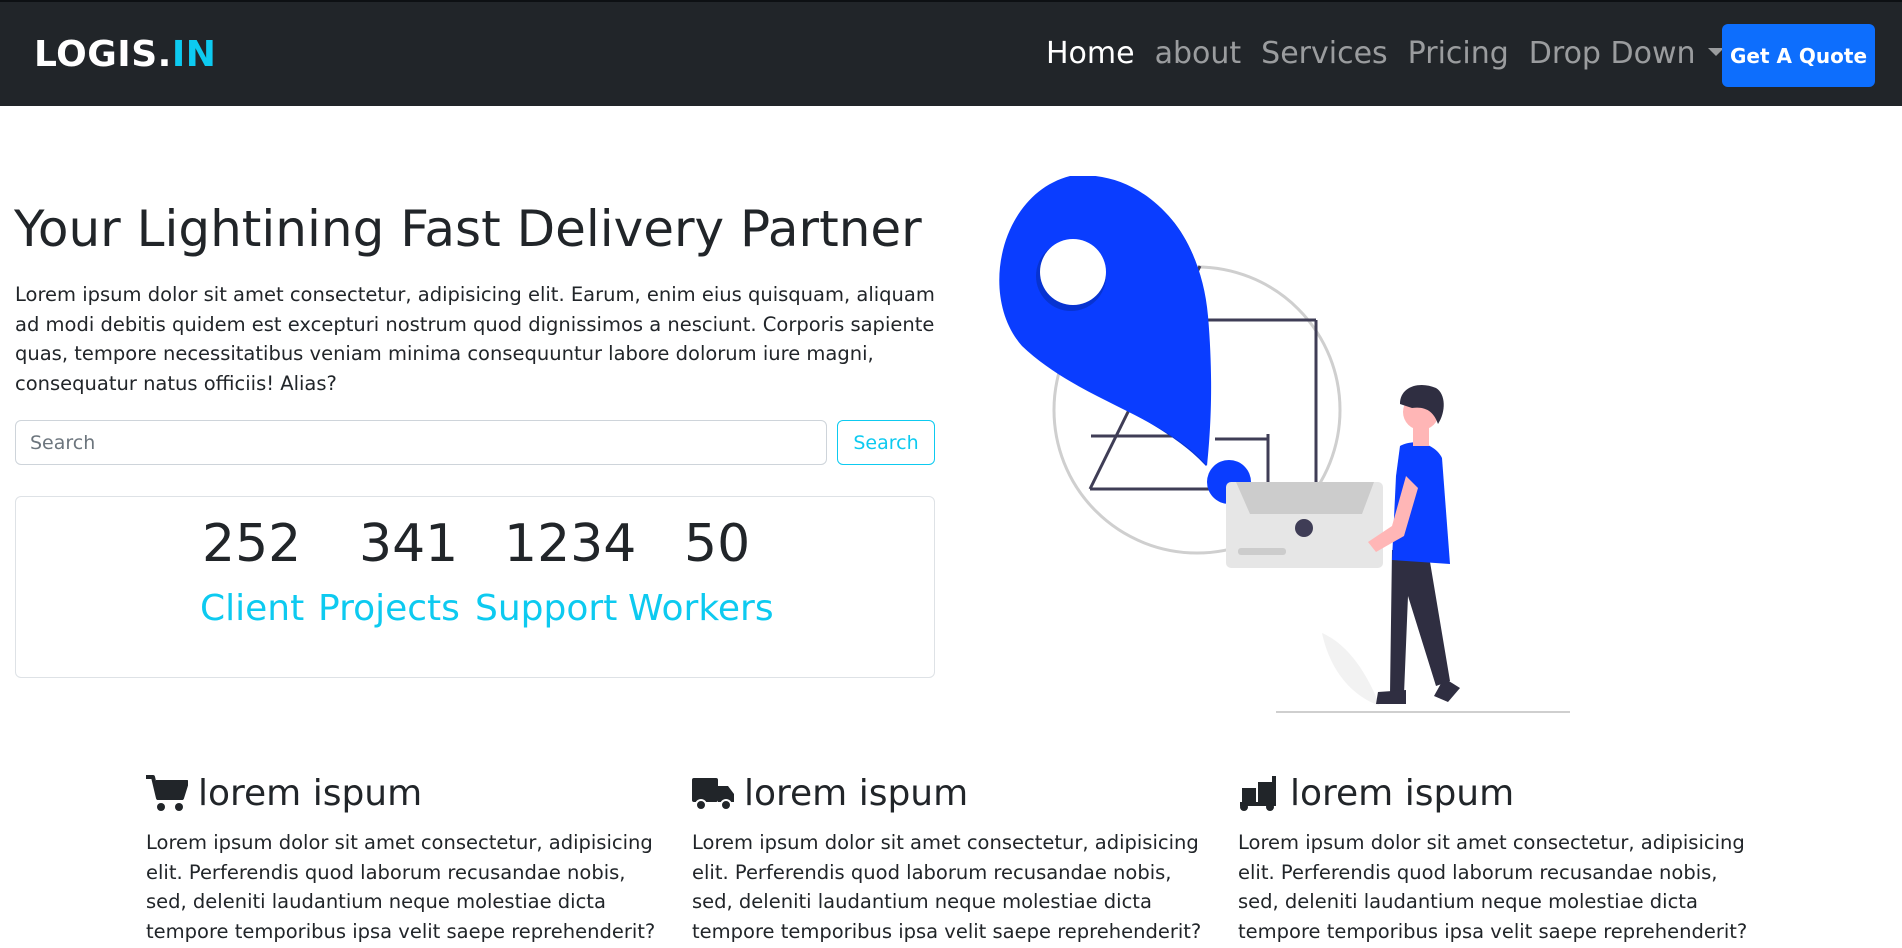 The height and width of the screenshot is (948, 1902). What do you see at coordinates (252, 544) in the screenshot?
I see `stat-client-number: 252` at bounding box center [252, 544].